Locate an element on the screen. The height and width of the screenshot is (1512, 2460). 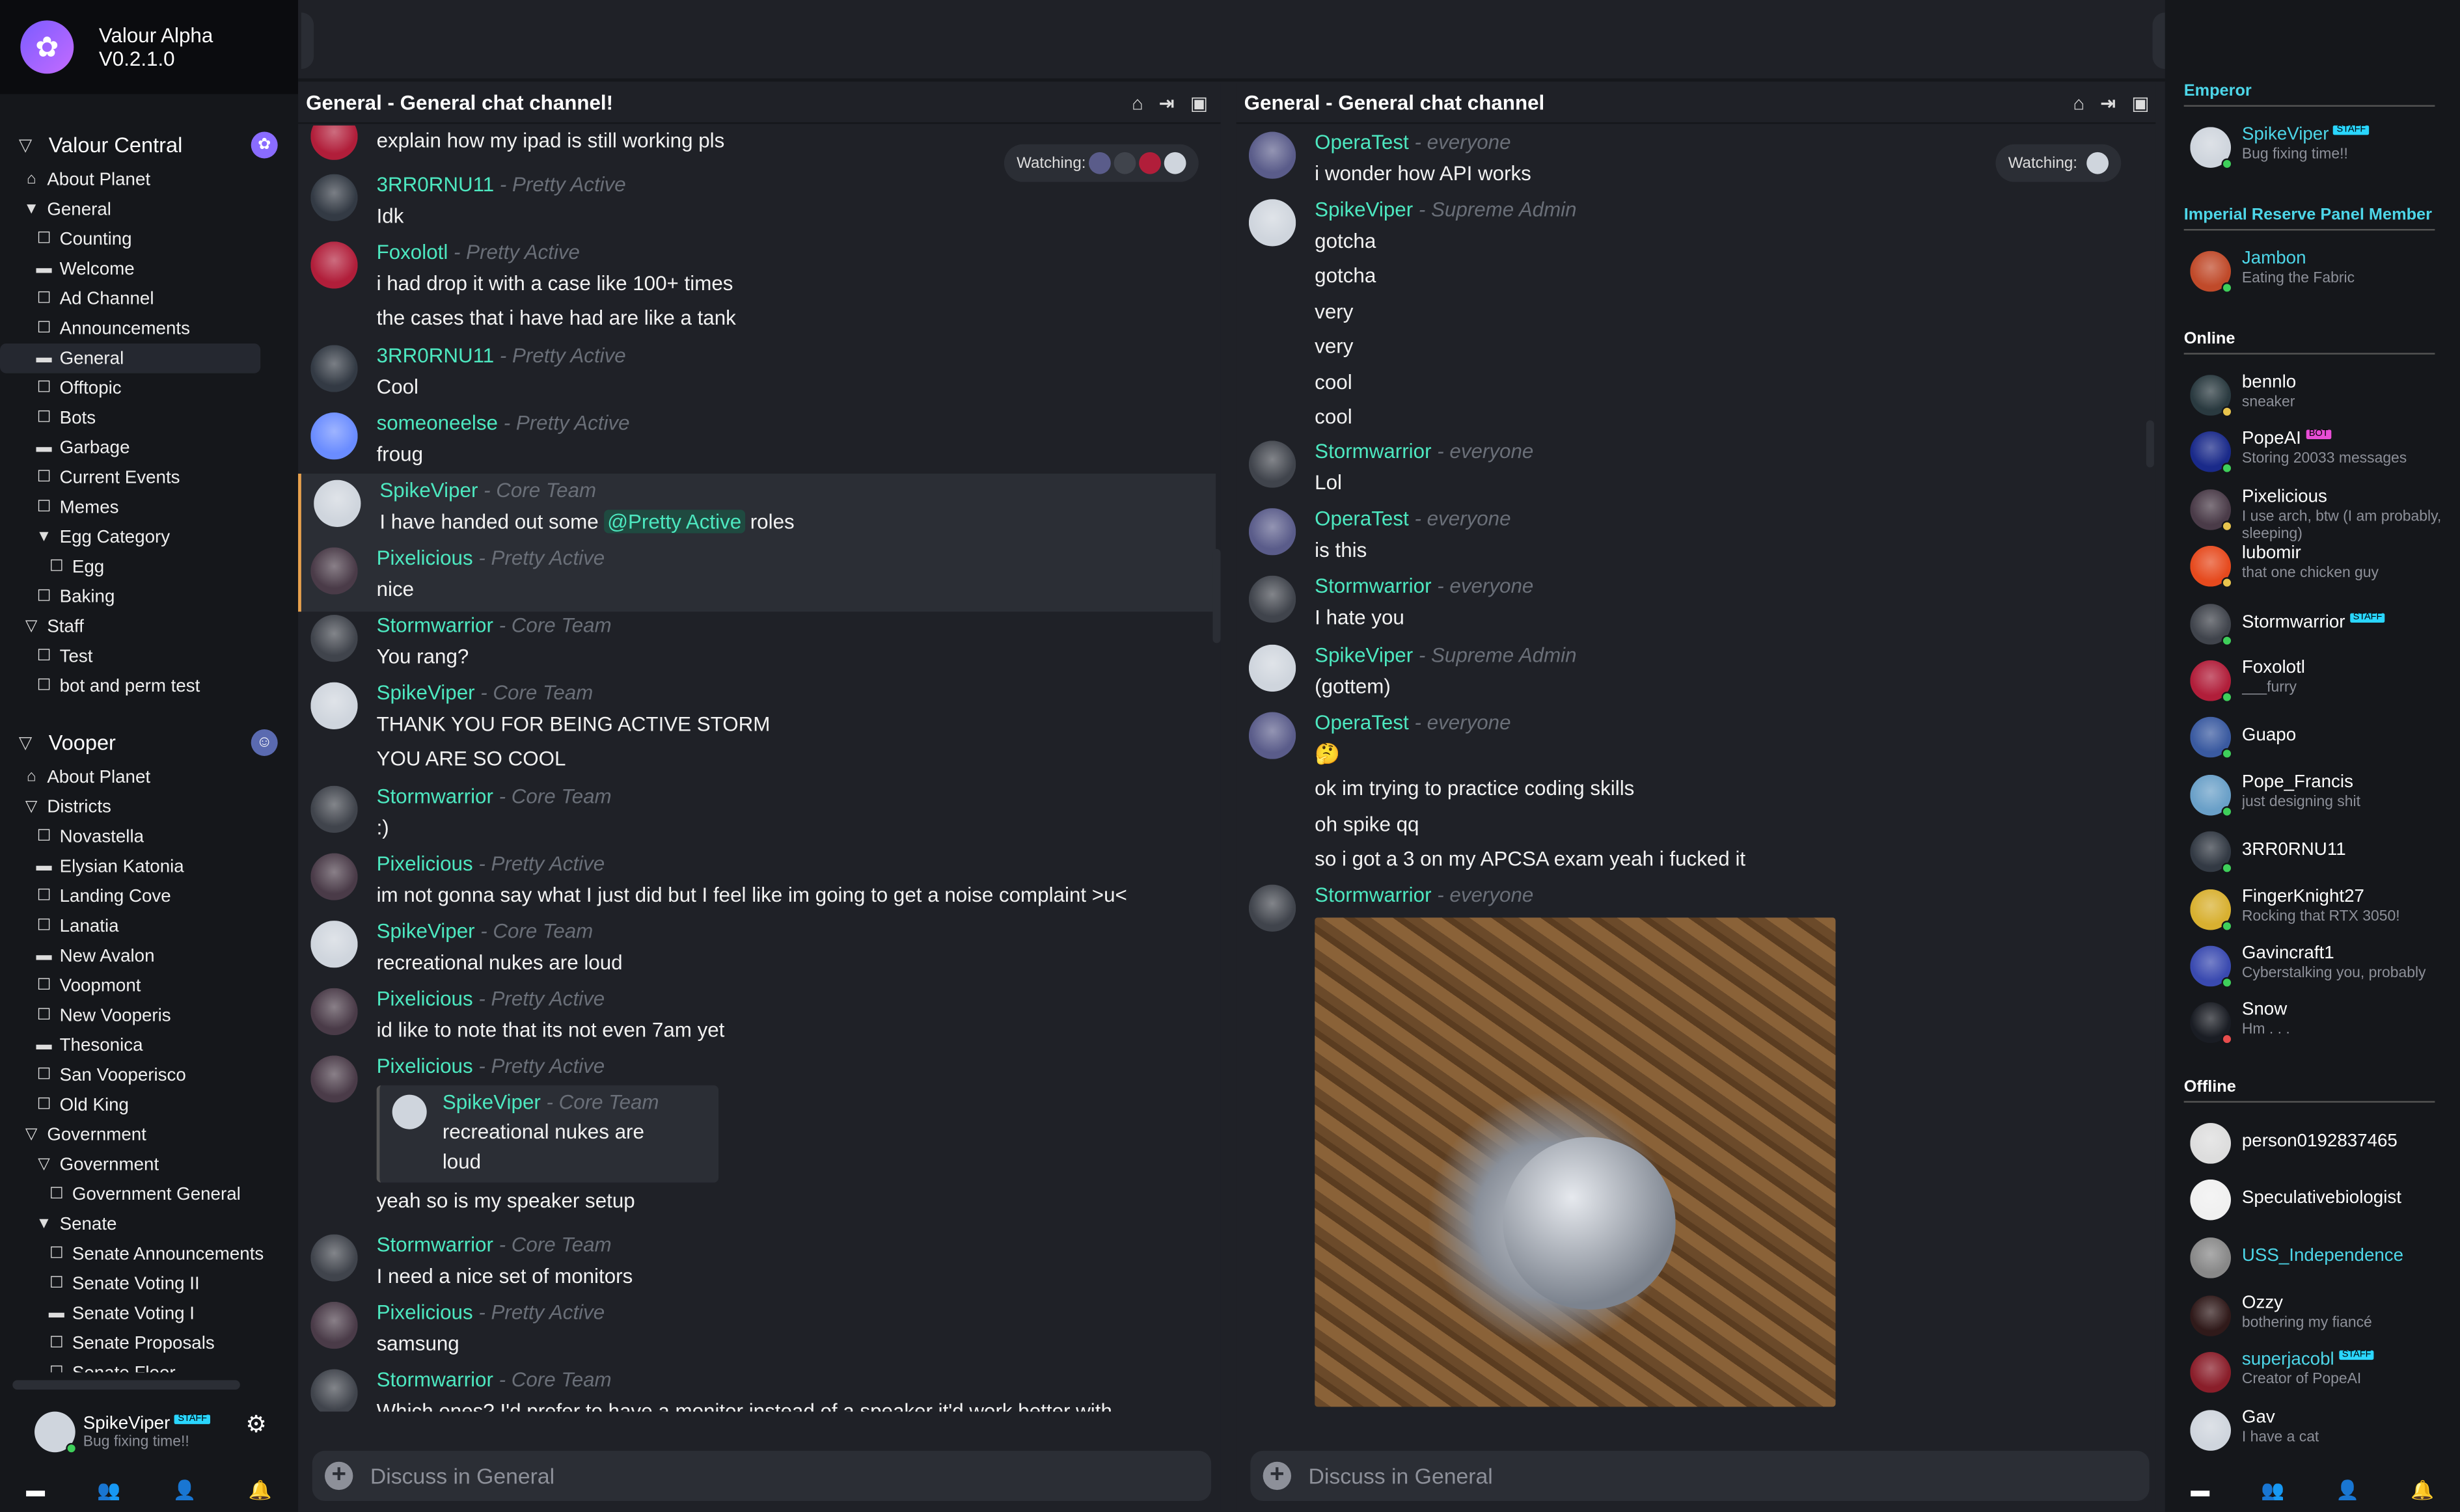
channel-item: ☐ bot and perm test is located at coordinates (149, 686).